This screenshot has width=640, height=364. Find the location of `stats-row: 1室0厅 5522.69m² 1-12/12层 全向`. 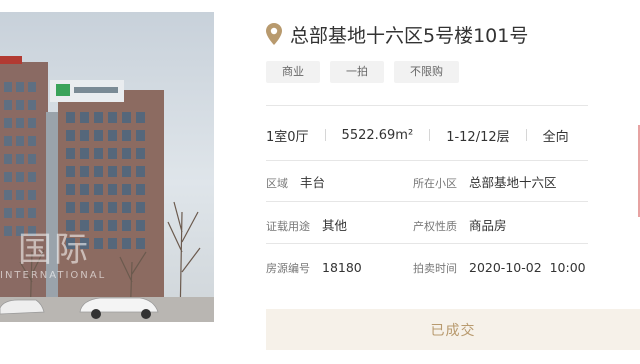

stats-row: 1室0厅 5522.69m² 1-12/12层 全向 is located at coordinates (431, 135).